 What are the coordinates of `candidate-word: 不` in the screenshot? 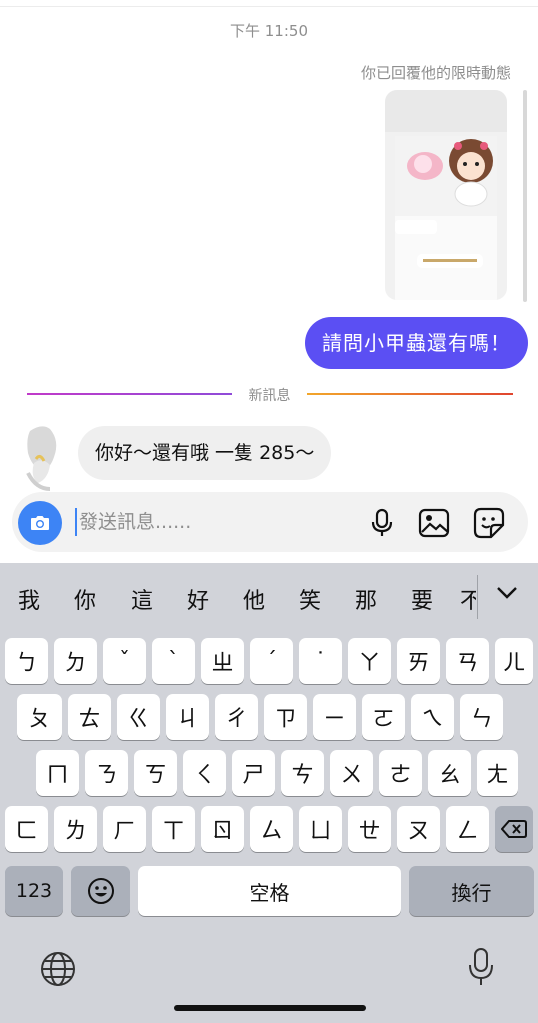 It's located at (468, 599).